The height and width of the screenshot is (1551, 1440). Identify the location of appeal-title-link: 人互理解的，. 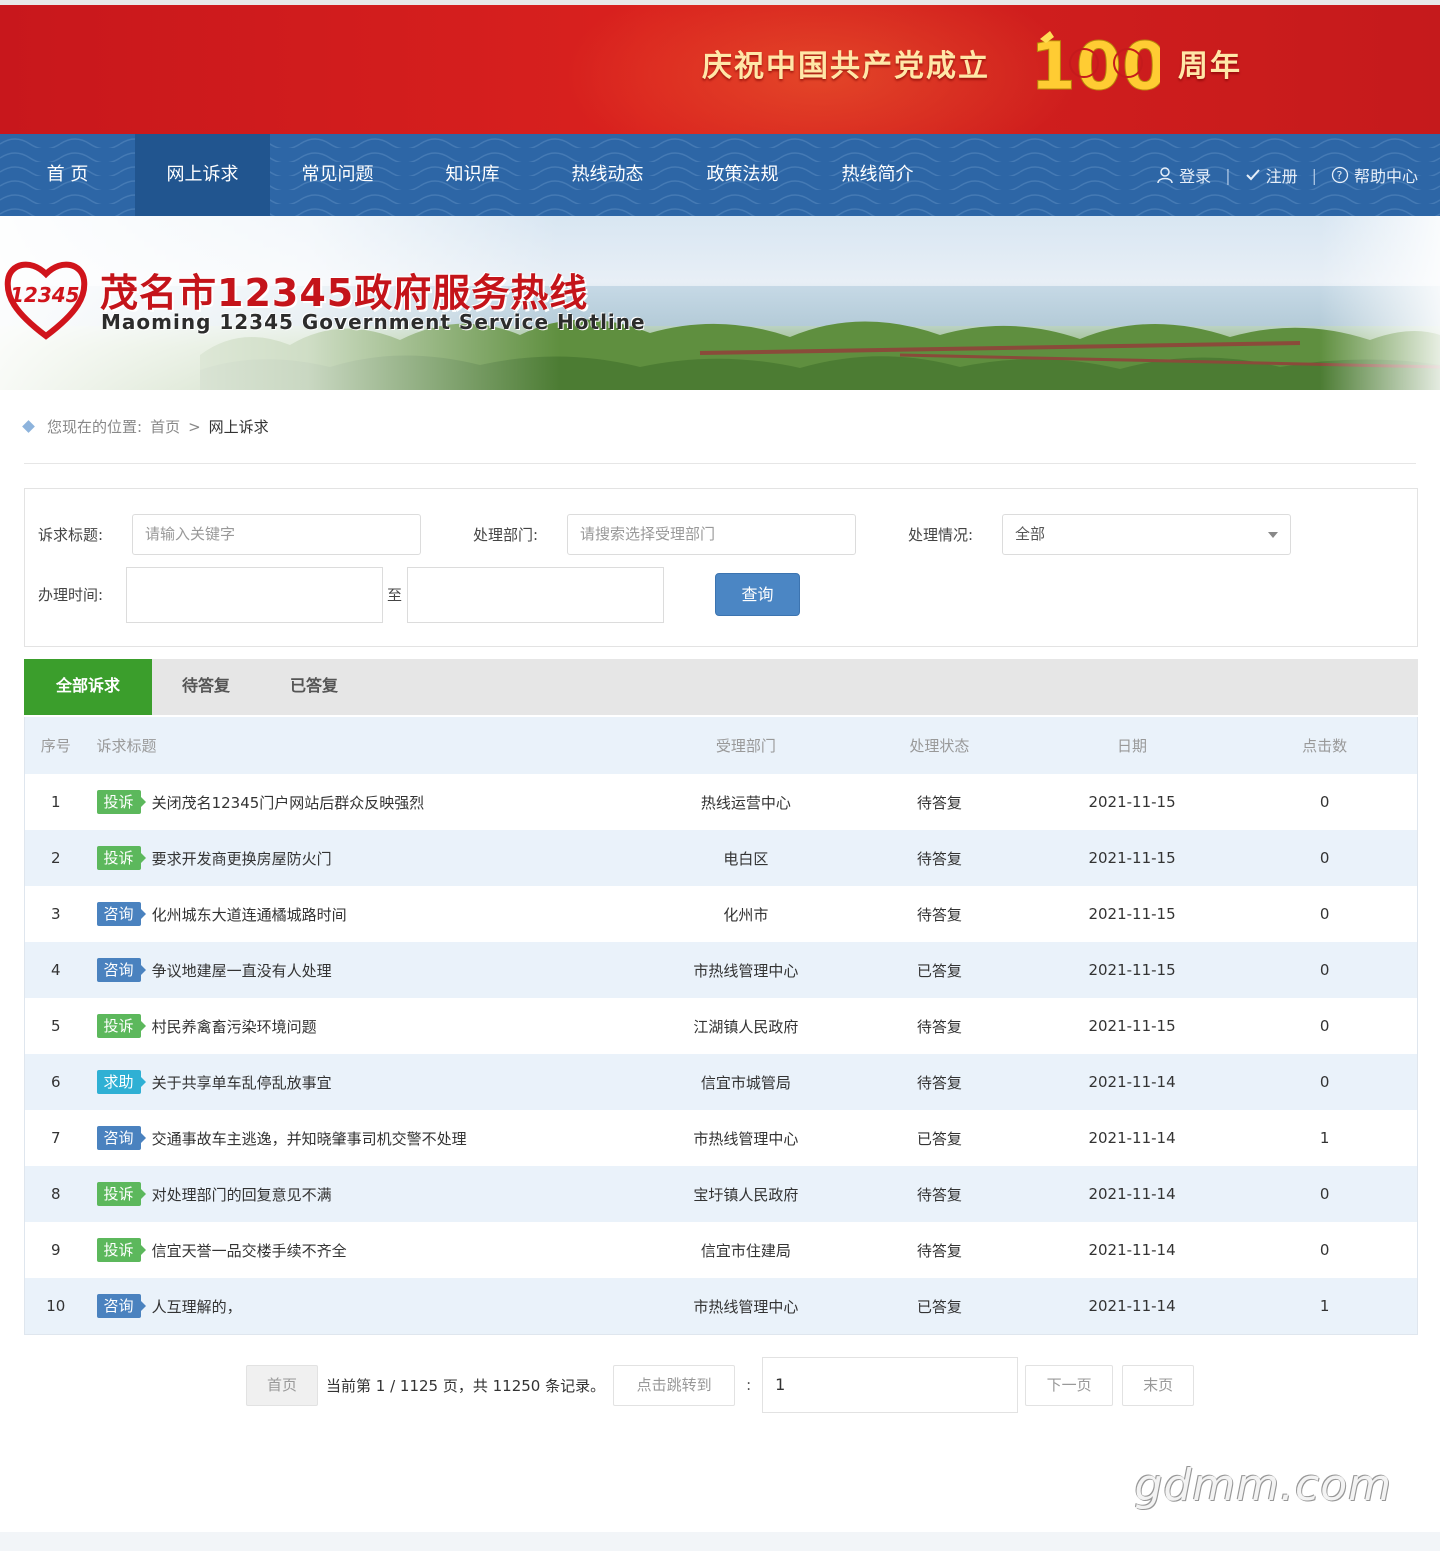
(197, 1306).